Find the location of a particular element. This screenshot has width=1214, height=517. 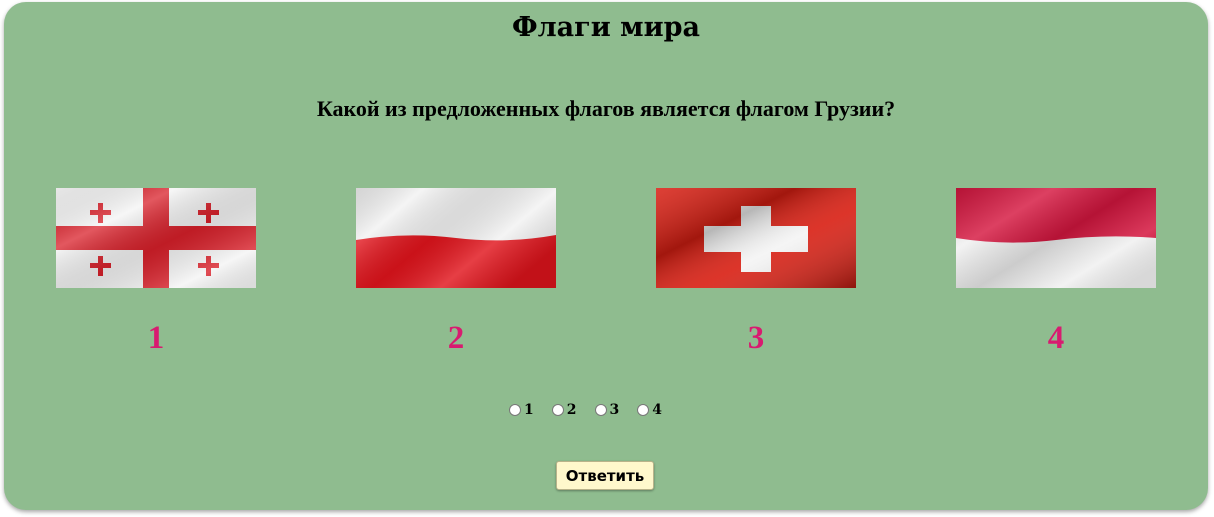

switzerland-flag-icon is located at coordinates (756, 238).